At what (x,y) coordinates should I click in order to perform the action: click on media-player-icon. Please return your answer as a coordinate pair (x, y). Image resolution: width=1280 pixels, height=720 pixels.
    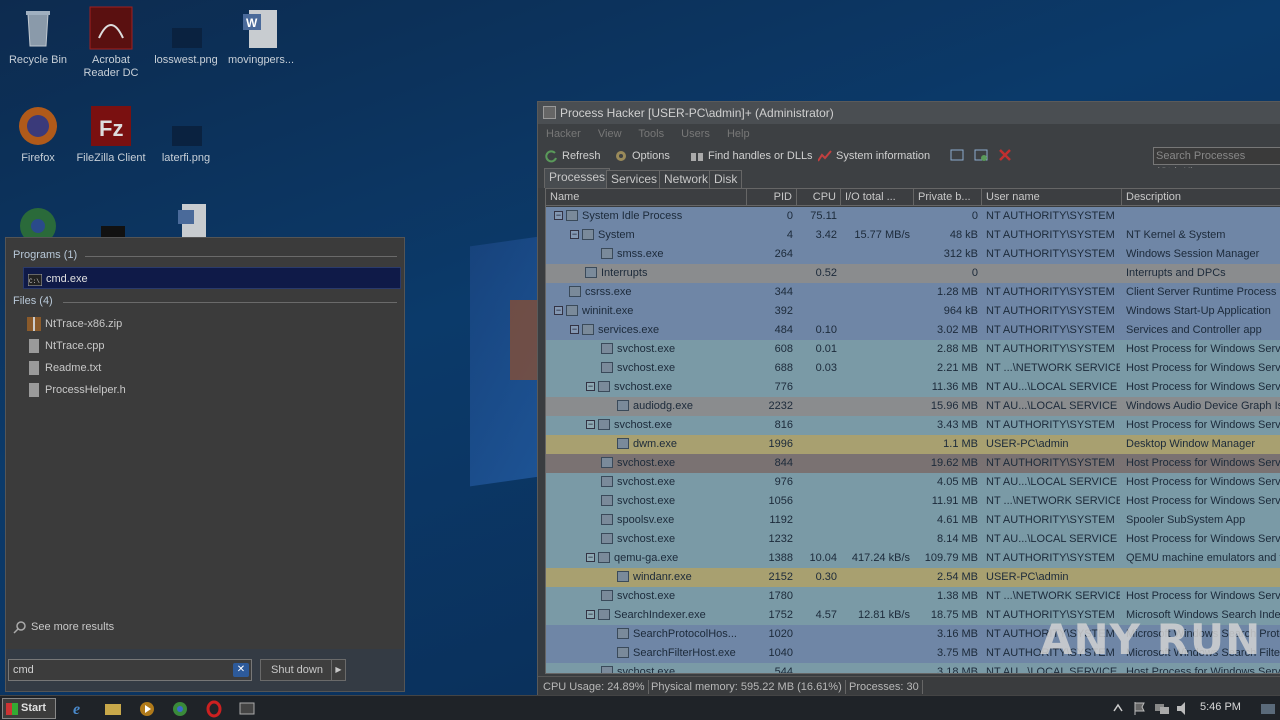
    Looking at the image, I should click on (147, 708).